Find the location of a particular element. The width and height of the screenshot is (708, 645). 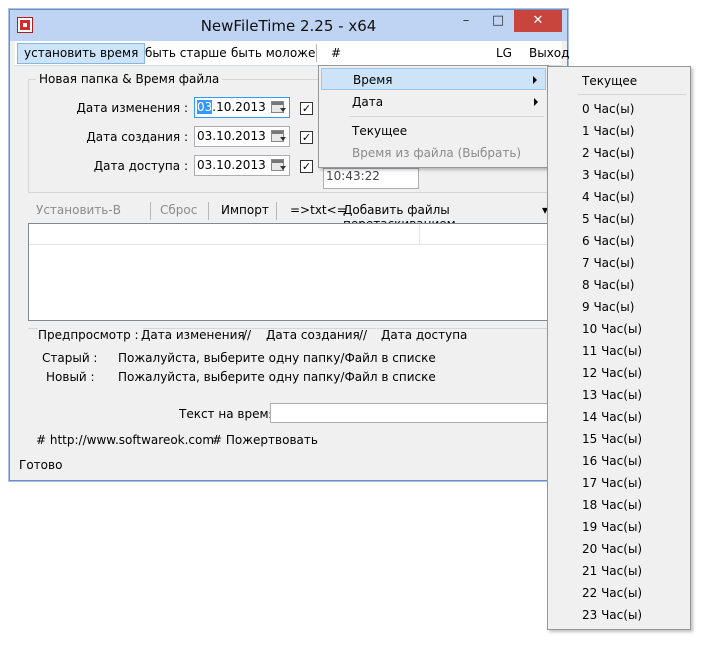

accessed-checkbox: ✓ is located at coordinates (306, 166).